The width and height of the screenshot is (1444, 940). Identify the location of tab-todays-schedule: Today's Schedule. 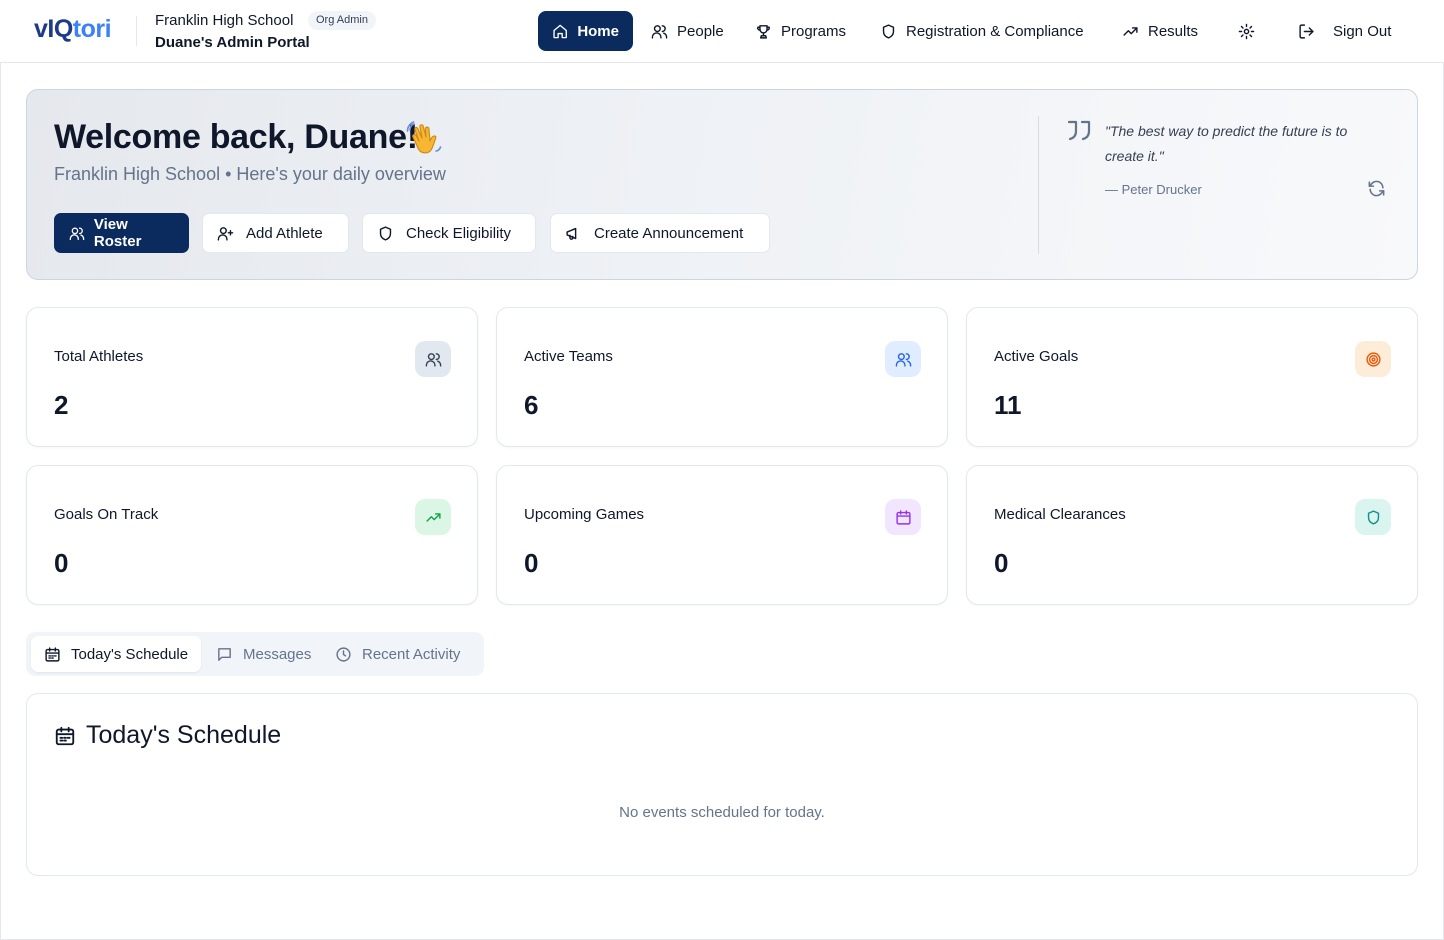
(116, 654).